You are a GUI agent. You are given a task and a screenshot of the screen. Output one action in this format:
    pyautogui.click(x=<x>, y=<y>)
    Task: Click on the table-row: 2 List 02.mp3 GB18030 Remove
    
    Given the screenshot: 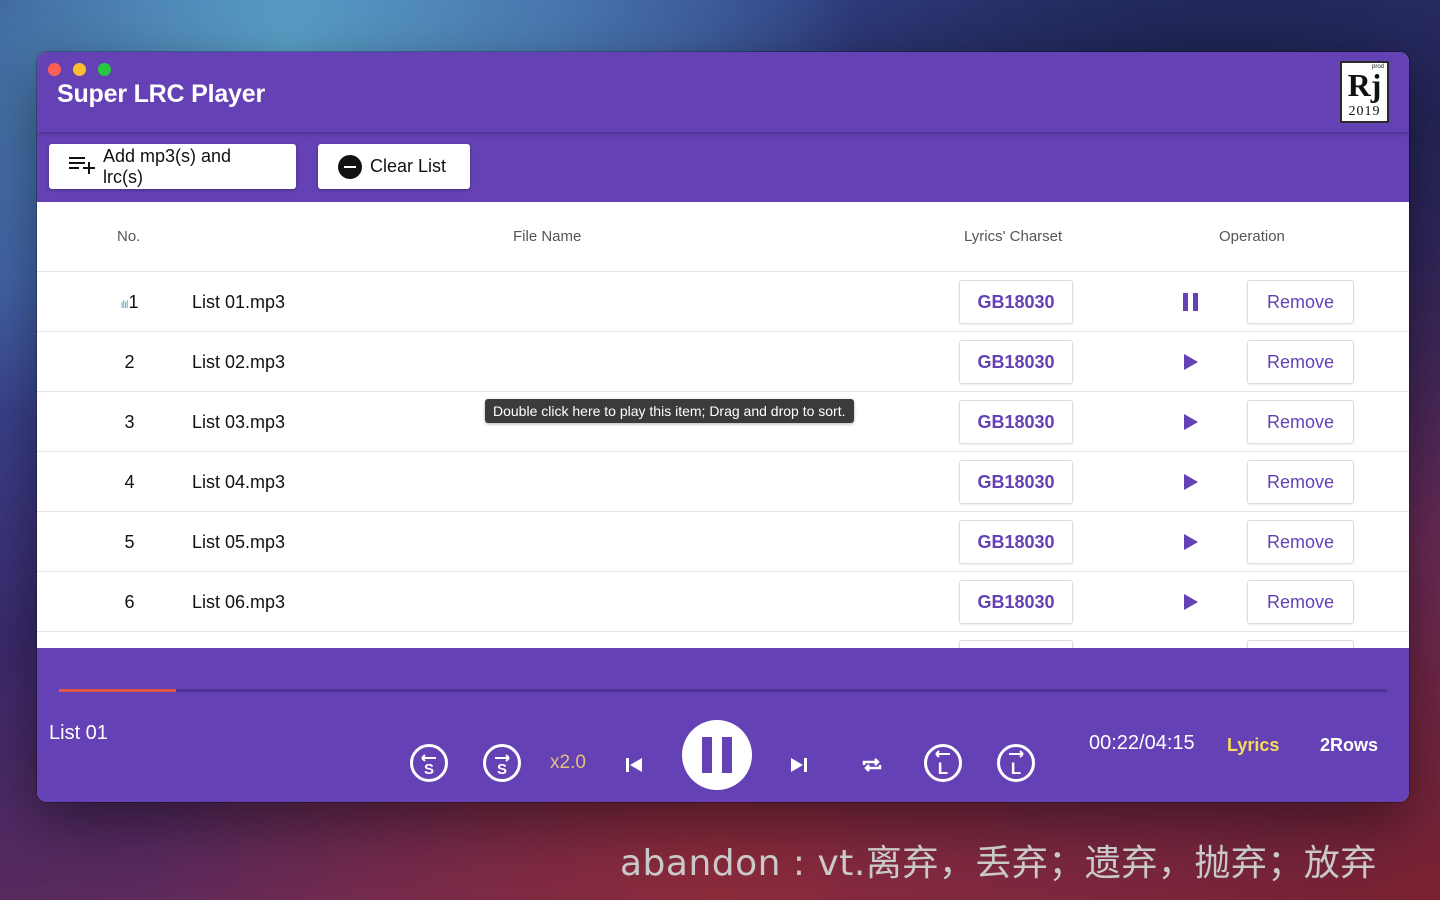 What is the action you would take?
    pyautogui.click(x=723, y=362)
    